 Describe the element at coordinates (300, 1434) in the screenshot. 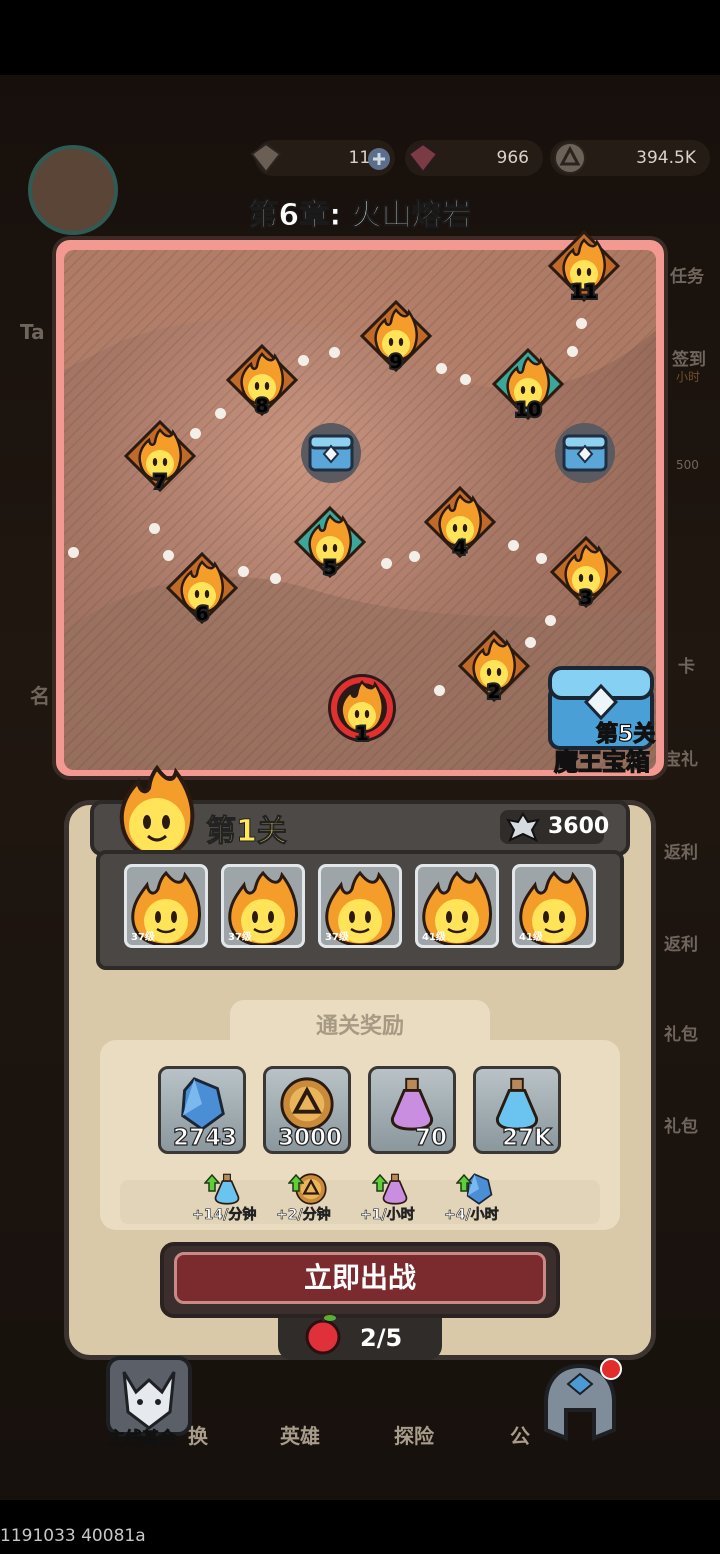

I see `nav-heroes: 英雄` at that location.